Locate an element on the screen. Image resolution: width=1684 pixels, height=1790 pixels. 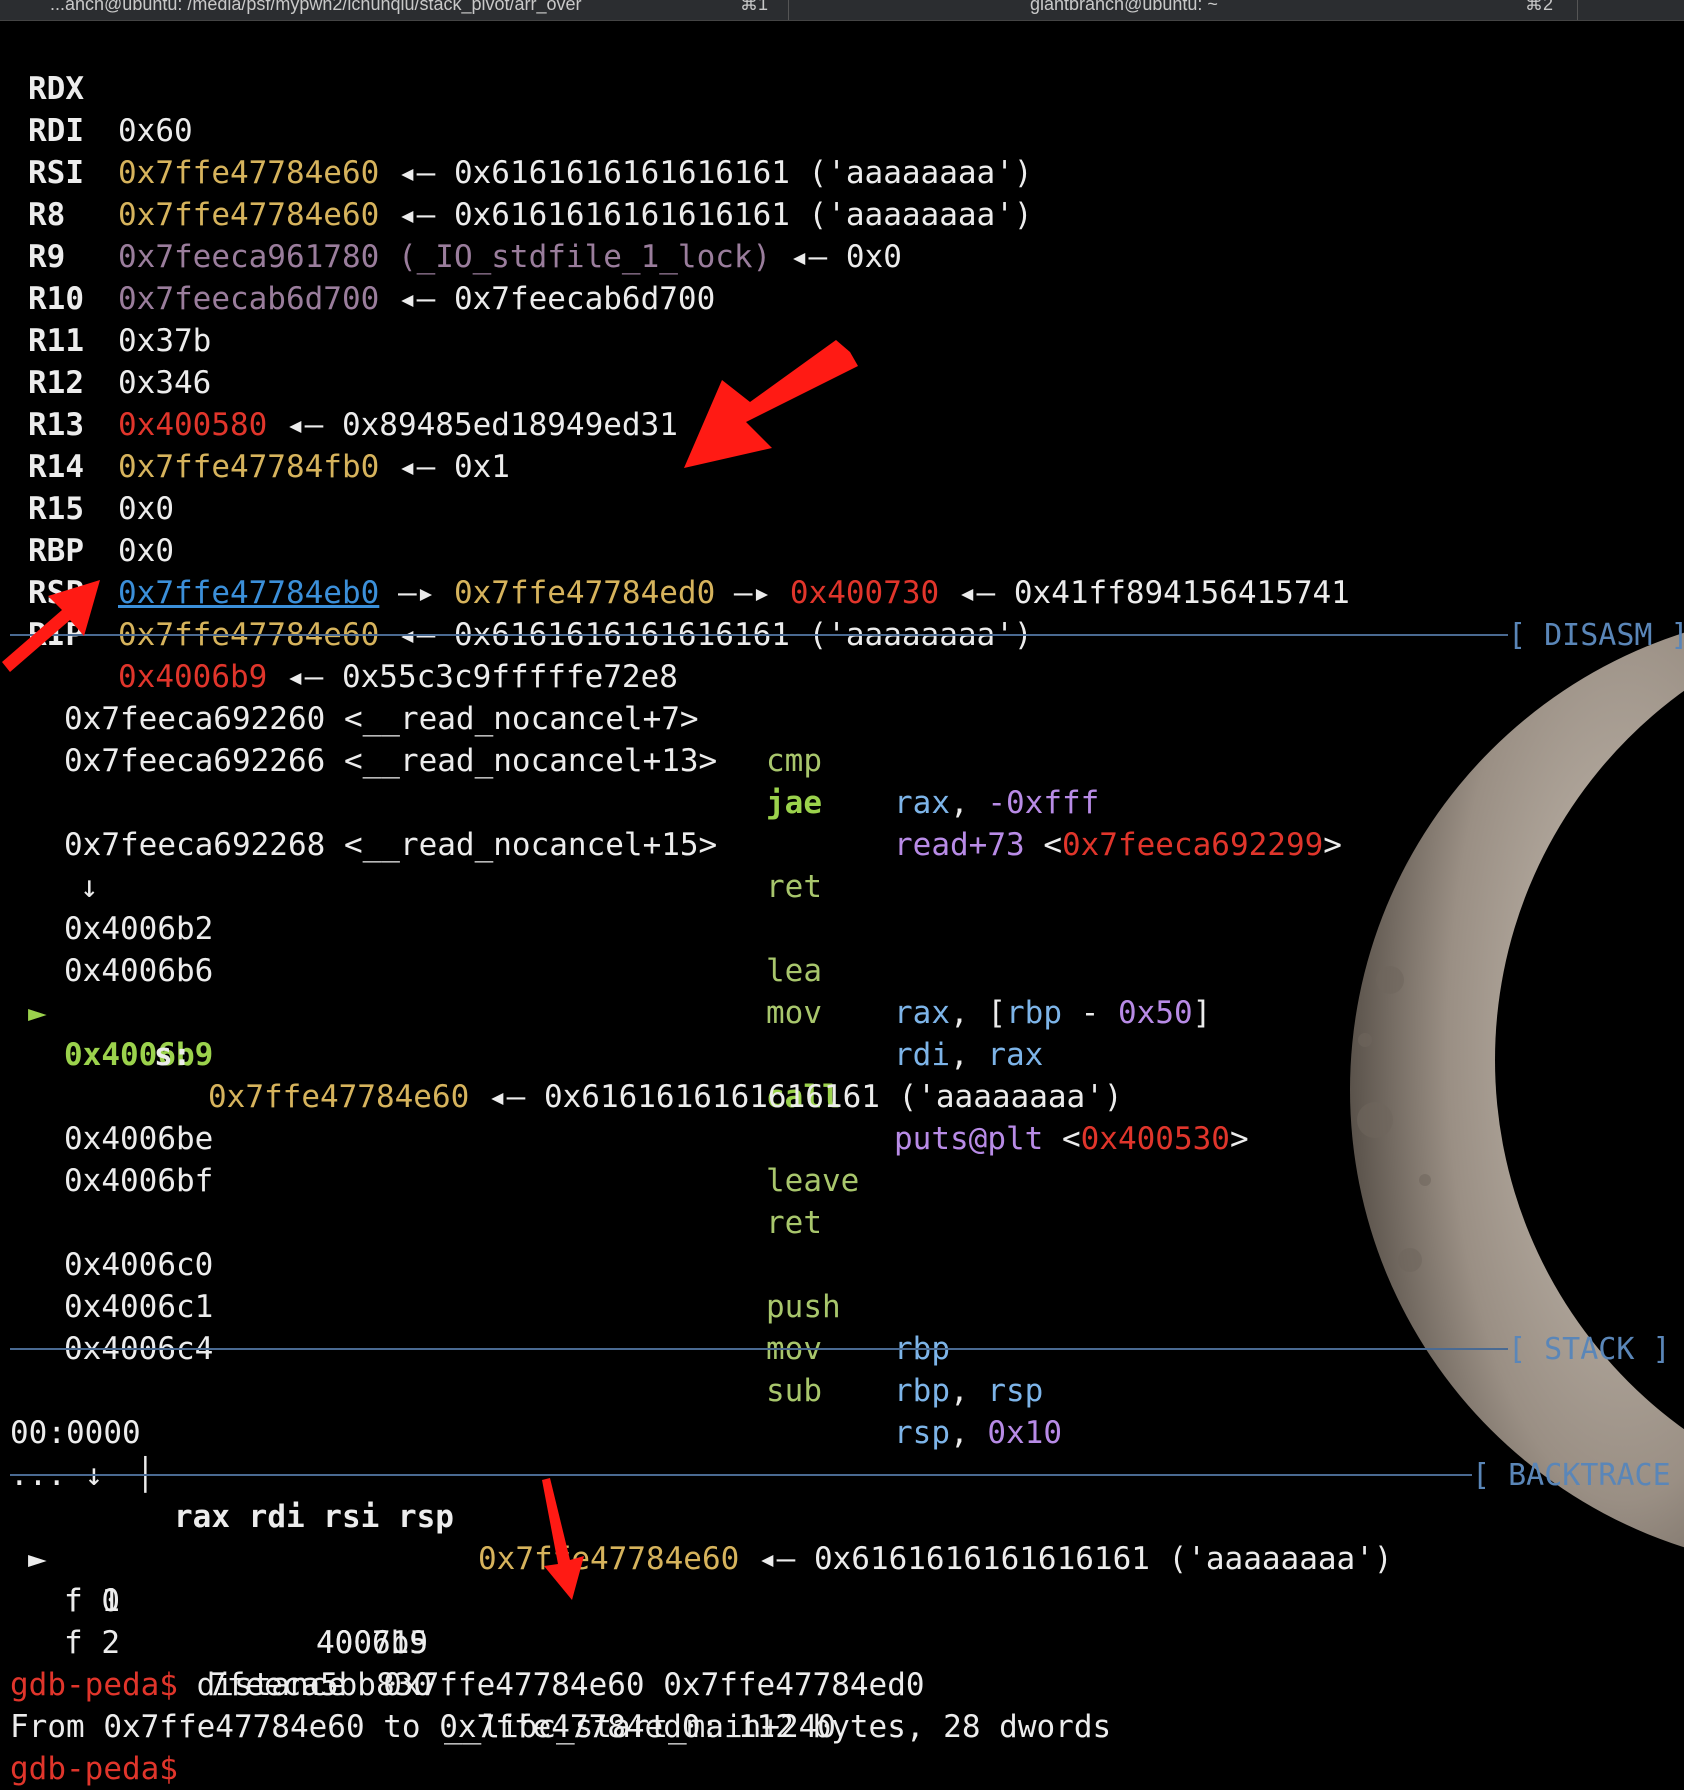
backtrace-frame: f 2 7feeca5bb830 __libc_start_main+240 is located at coordinates (418, 1662).